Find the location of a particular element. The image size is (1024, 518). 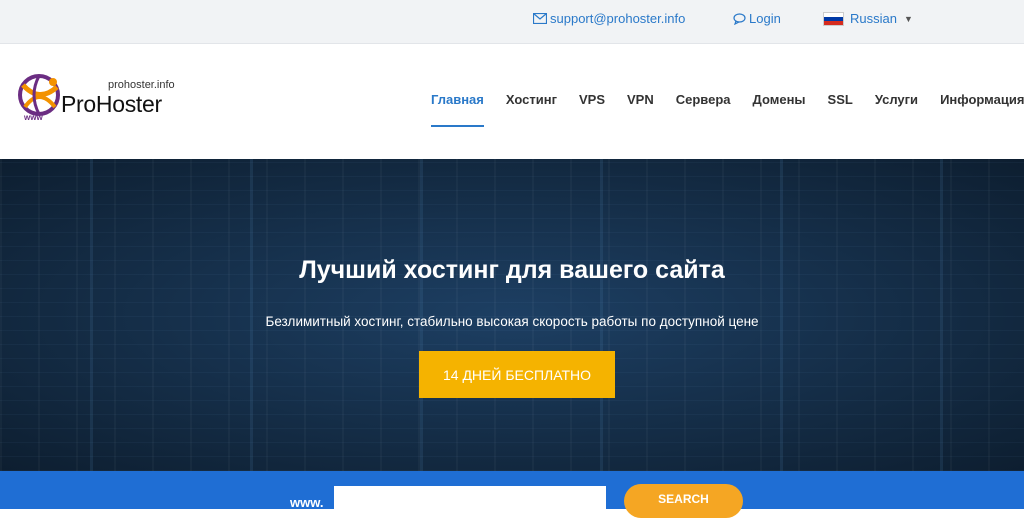

prohoster-logo: prohoster.info ProHoster www is located at coordinates (102, 103).